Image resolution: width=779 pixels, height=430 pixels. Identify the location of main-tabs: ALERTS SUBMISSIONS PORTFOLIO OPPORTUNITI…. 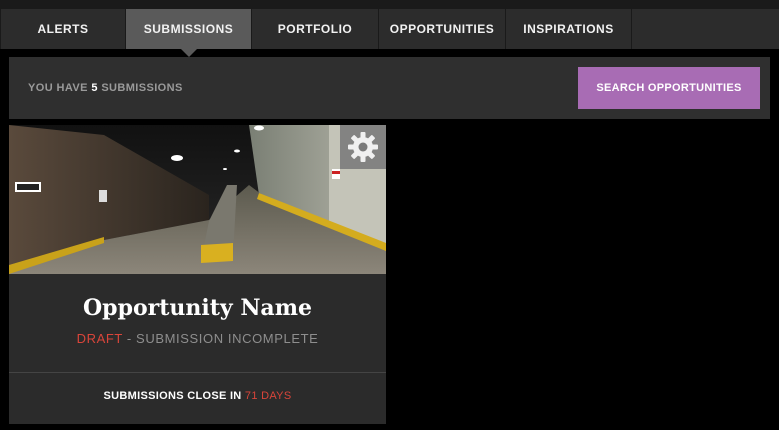
(389, 33).